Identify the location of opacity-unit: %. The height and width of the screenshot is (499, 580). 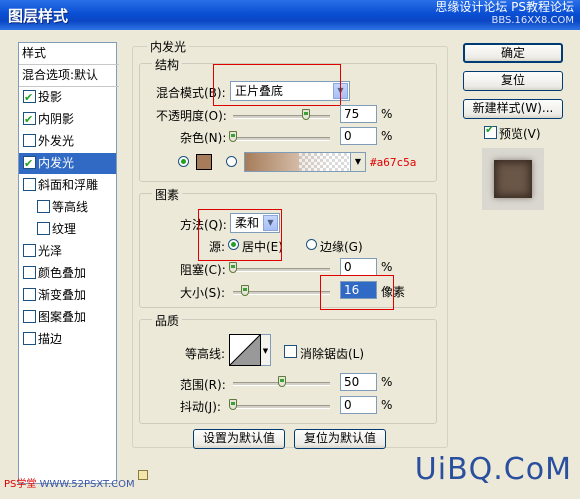
(387, 114).